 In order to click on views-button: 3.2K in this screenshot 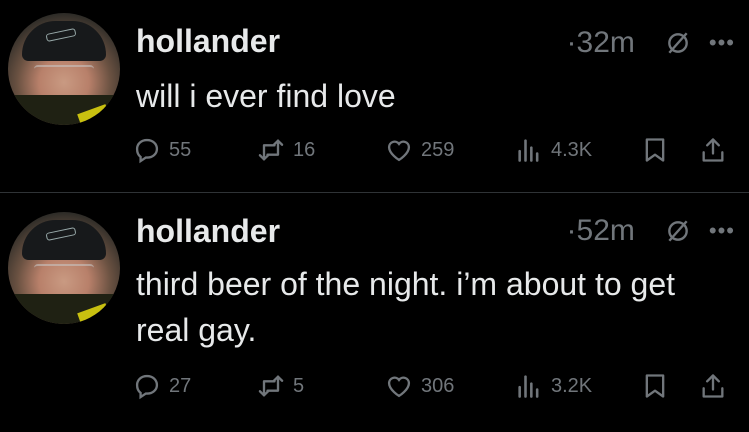, I will do `click(553, 386)`.